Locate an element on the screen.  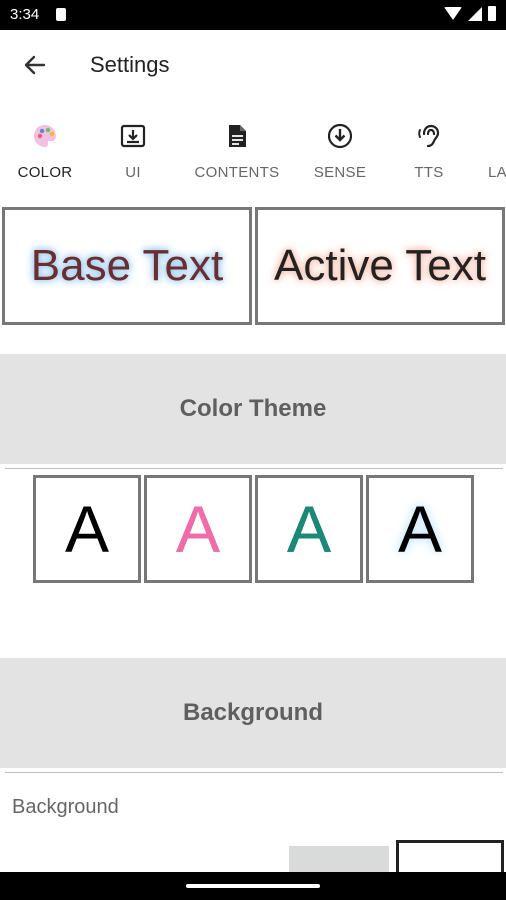
app-bar: Settings is located at coordinates (253, 66).